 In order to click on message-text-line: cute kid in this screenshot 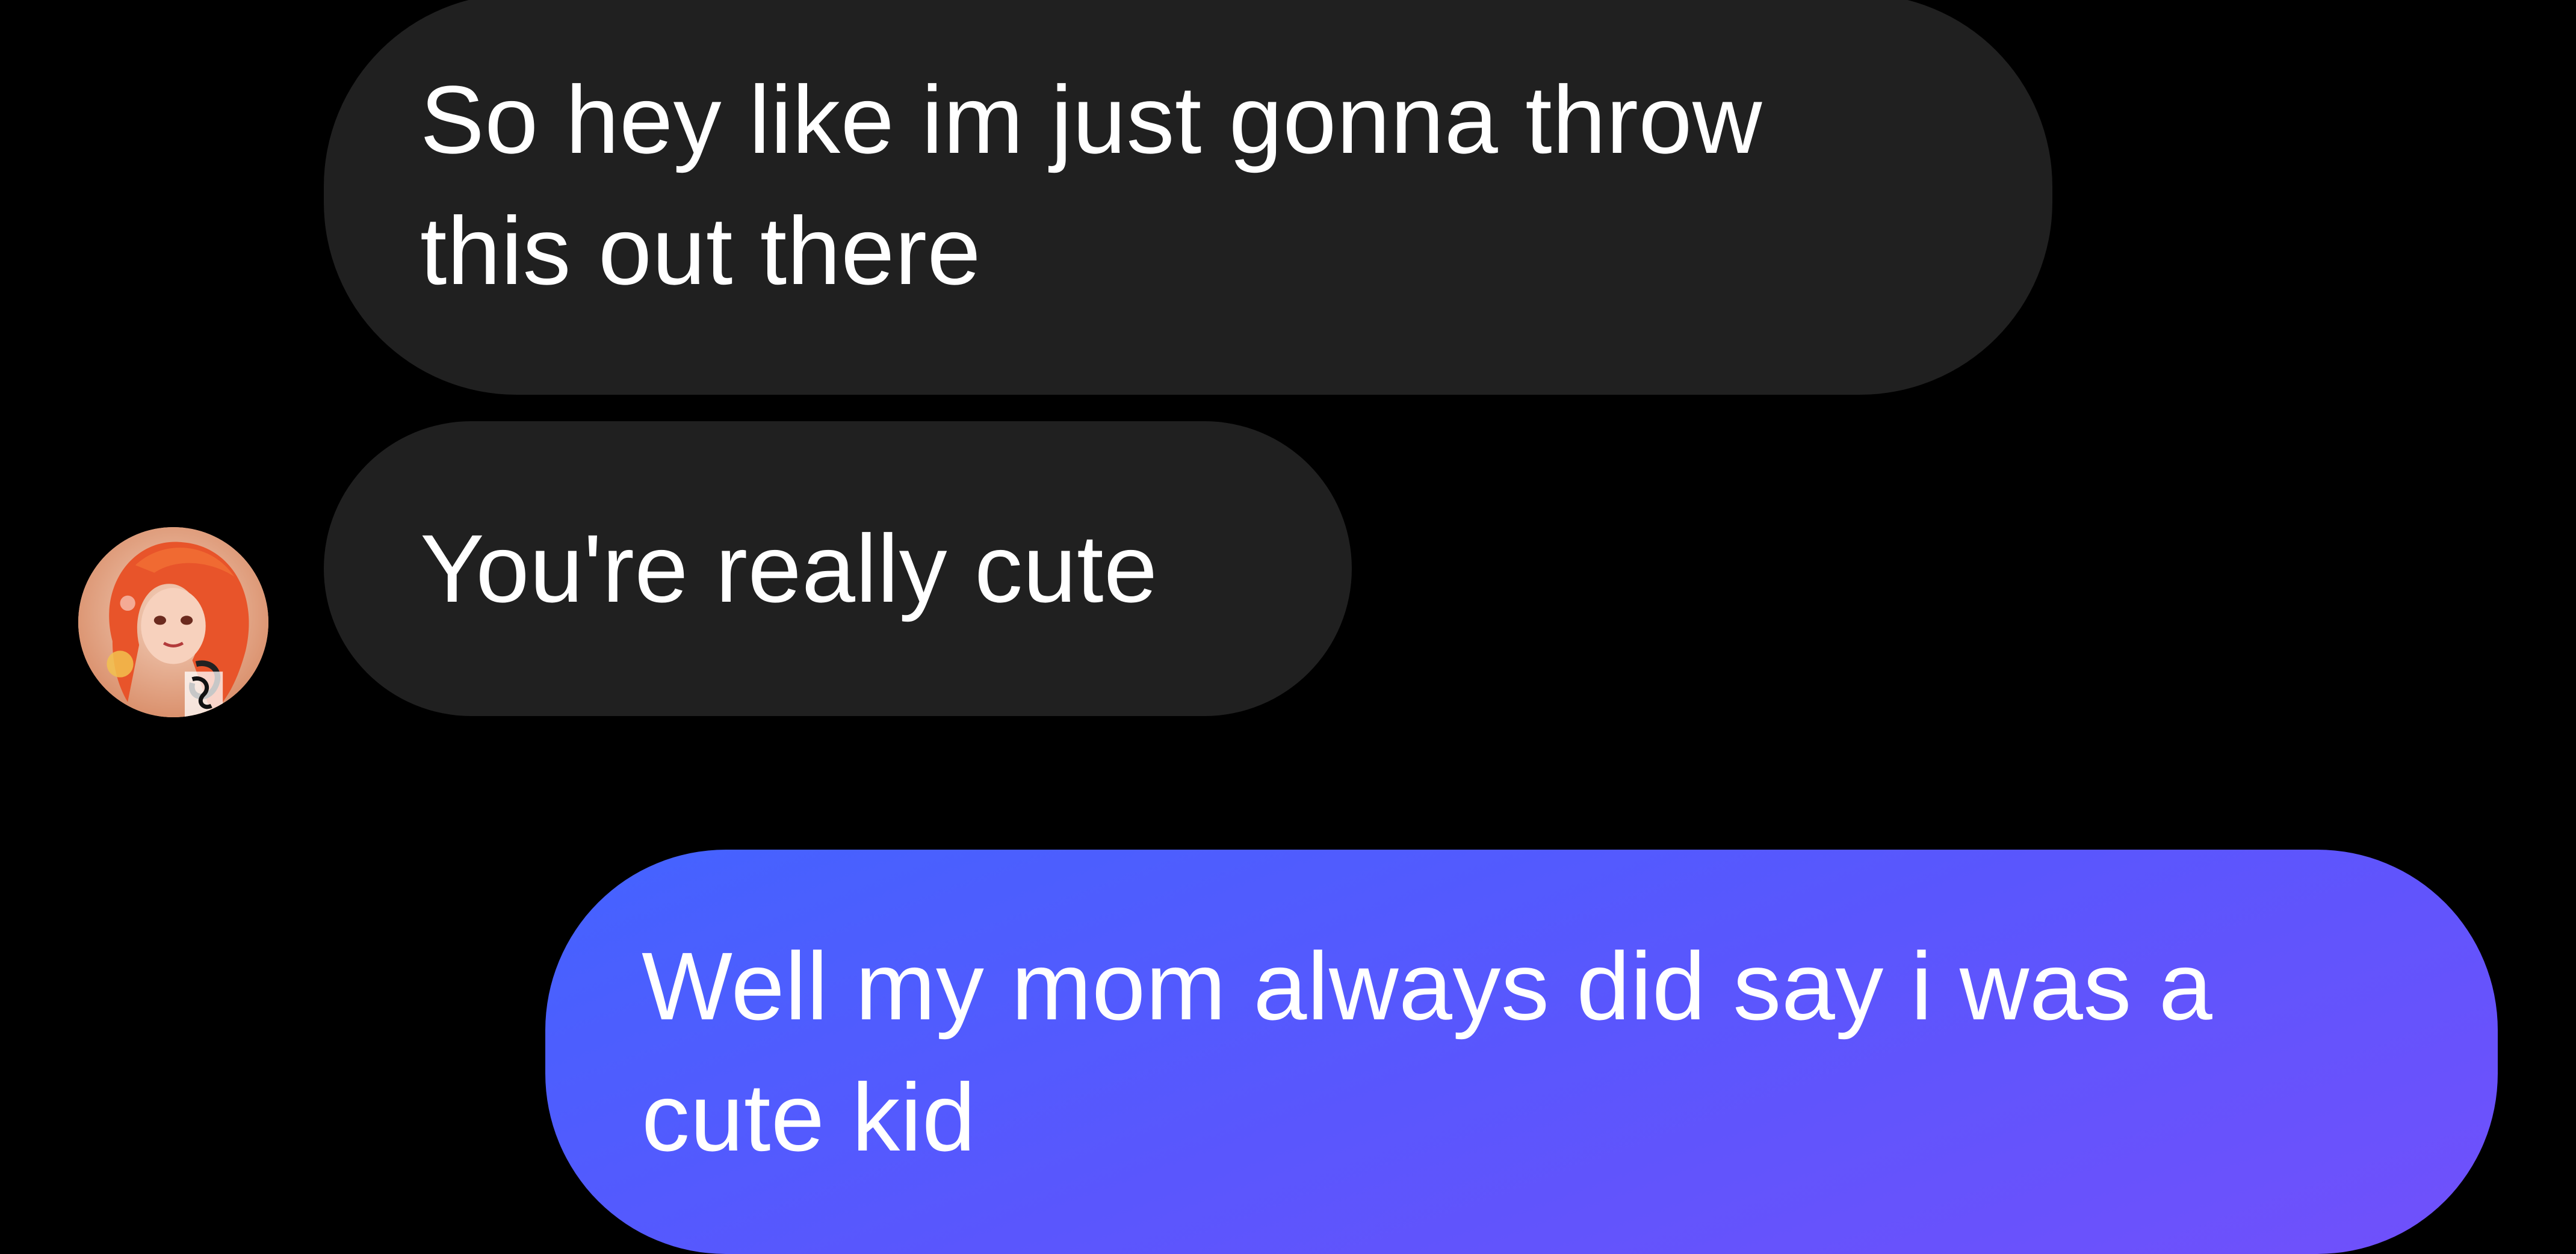, I will do `click(809, 1117)`.